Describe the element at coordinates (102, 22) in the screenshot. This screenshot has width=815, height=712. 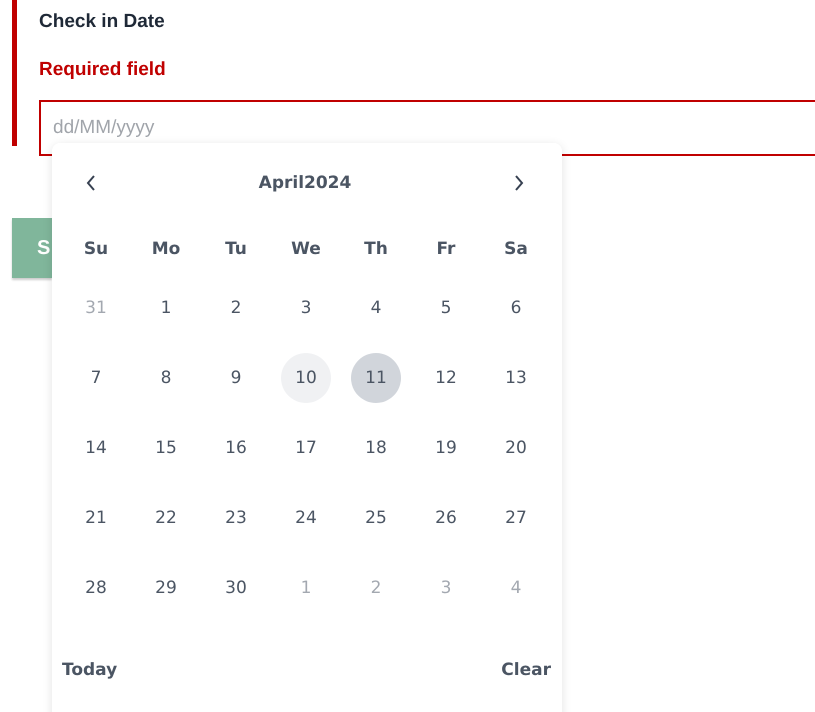
I see `field-label: Check in Date` at that location.